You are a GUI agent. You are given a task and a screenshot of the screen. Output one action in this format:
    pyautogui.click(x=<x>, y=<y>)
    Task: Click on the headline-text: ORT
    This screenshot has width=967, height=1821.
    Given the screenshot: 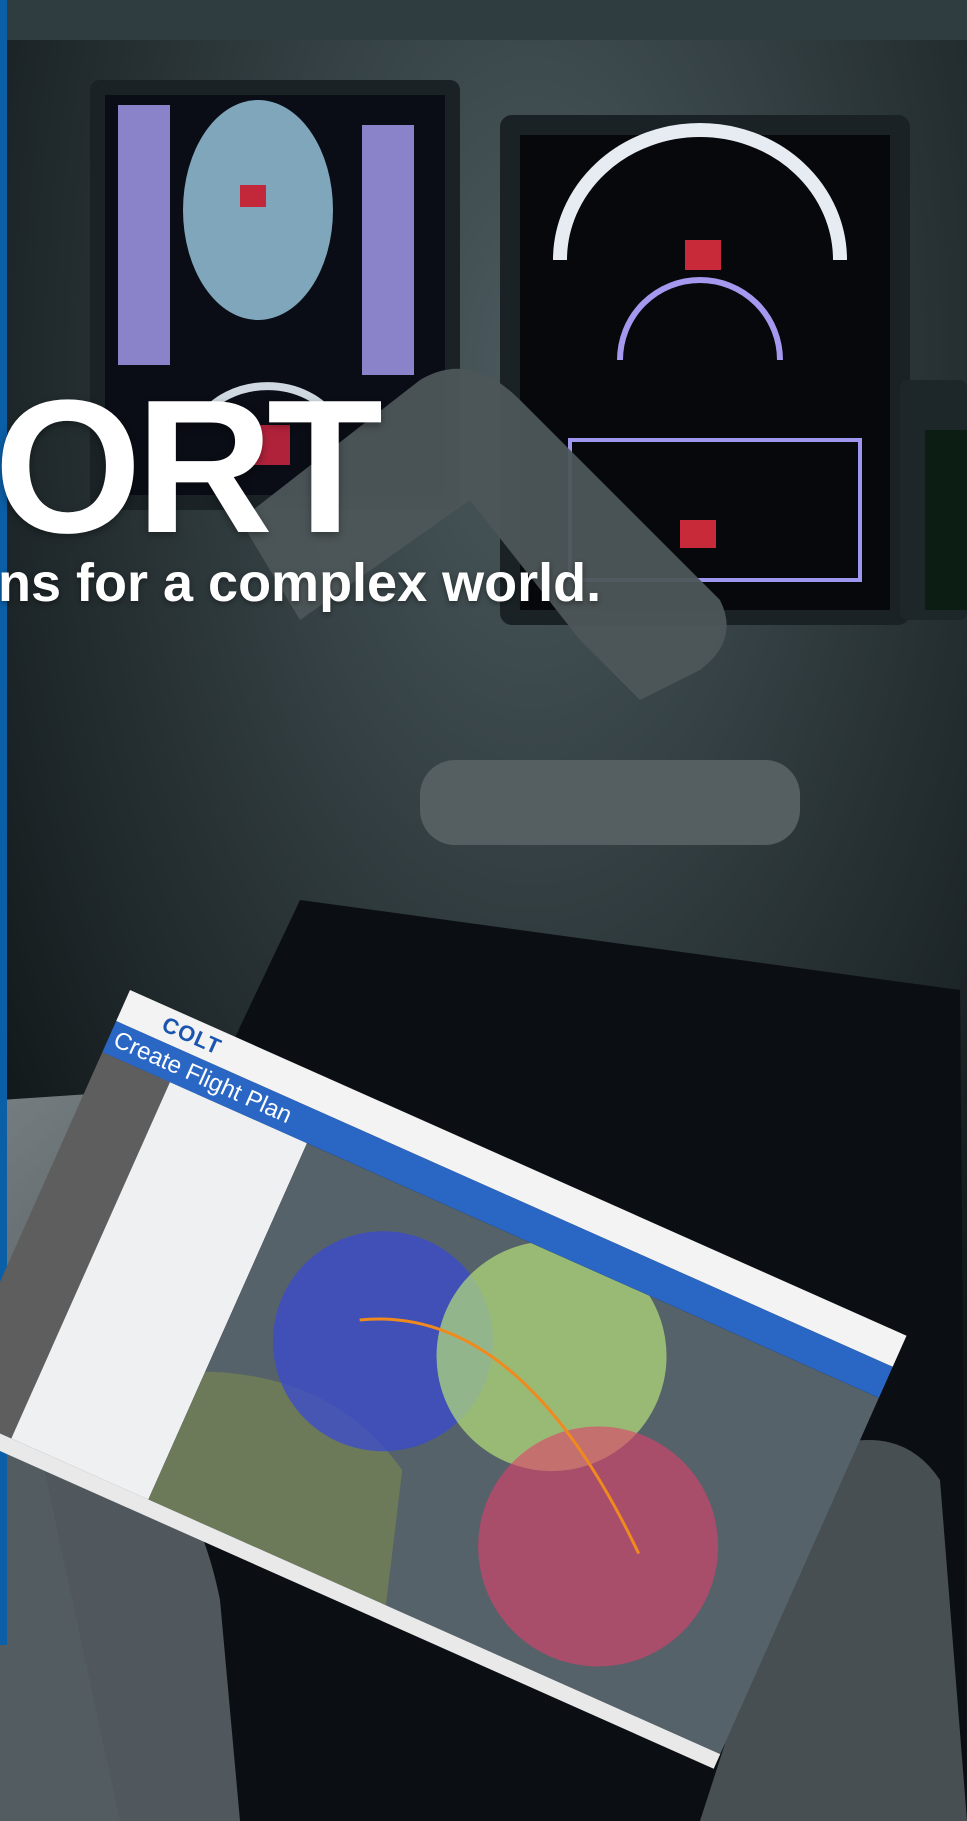 What is the action you would take?
    pyautogui.click(x=191, y=467)
    